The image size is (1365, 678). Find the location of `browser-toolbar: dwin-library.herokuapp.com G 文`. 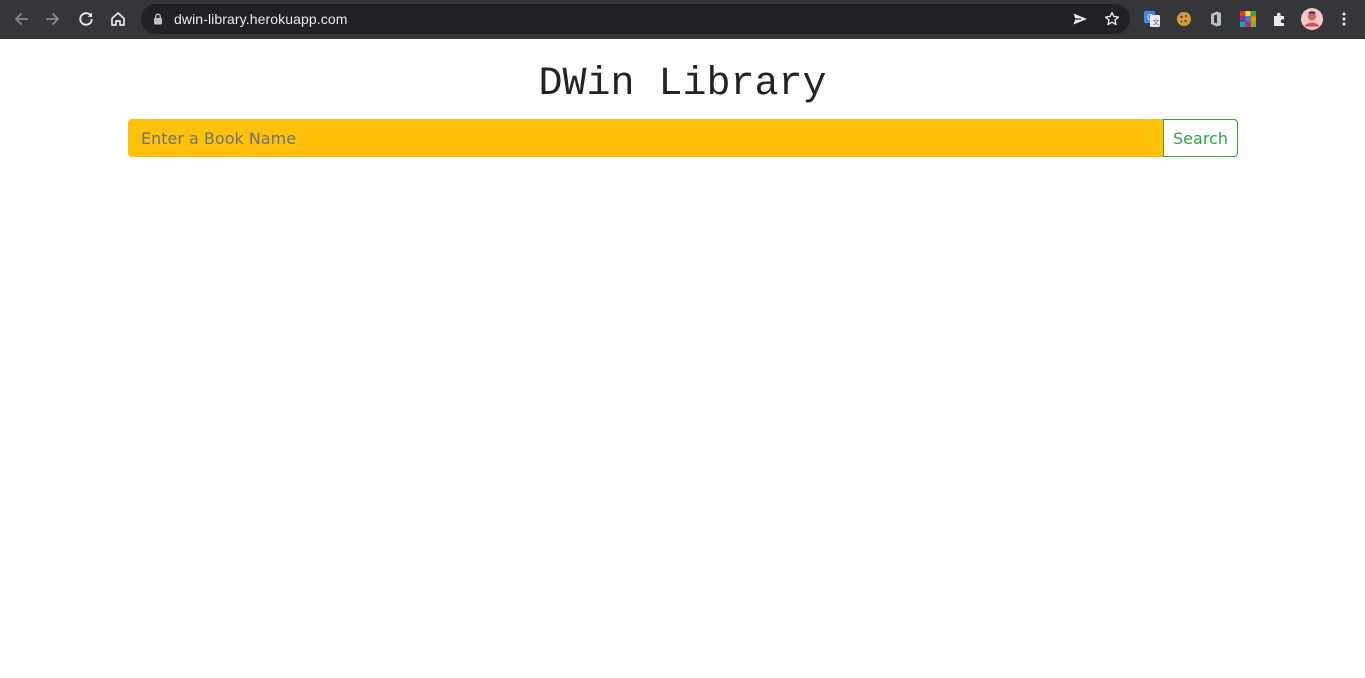

browser-toolbar: dwin-library.herokuapp.com G 文 is located at coordinates (682, 19).